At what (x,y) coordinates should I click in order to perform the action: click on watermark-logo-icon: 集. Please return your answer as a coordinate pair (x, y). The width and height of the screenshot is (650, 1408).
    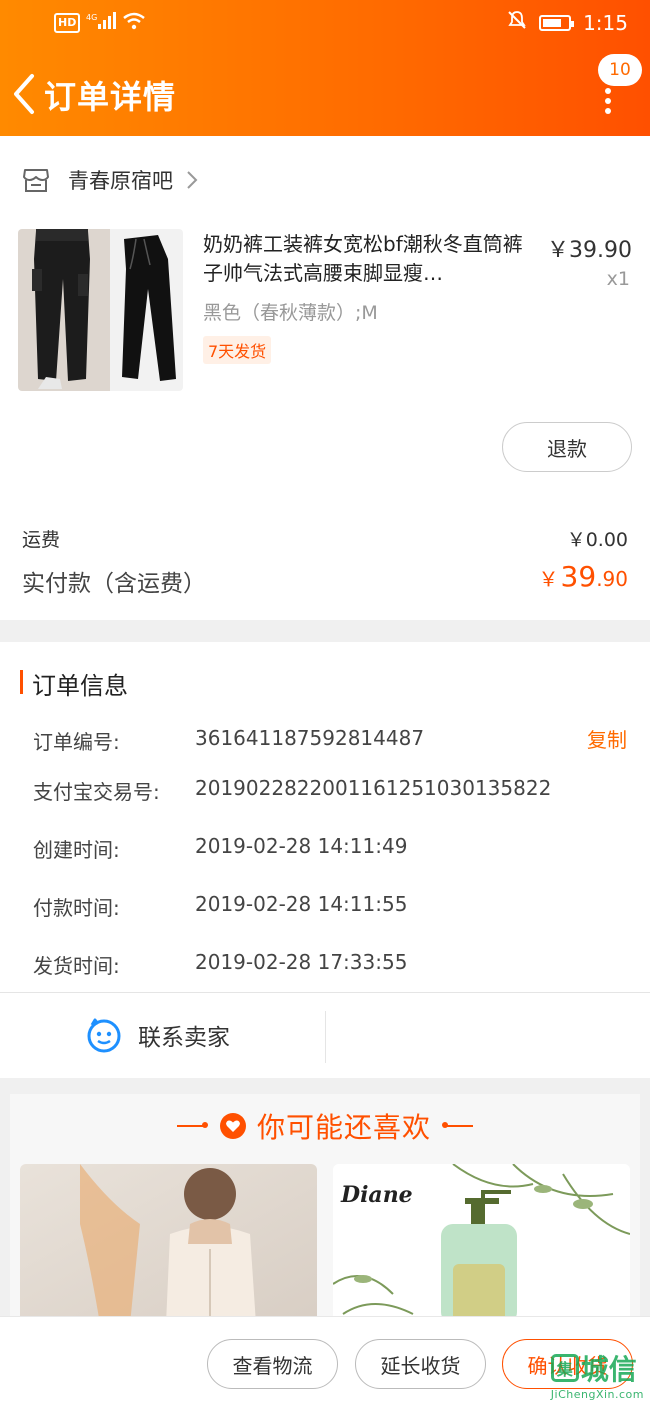
    Looking at the image, I should click on (564, 1368).